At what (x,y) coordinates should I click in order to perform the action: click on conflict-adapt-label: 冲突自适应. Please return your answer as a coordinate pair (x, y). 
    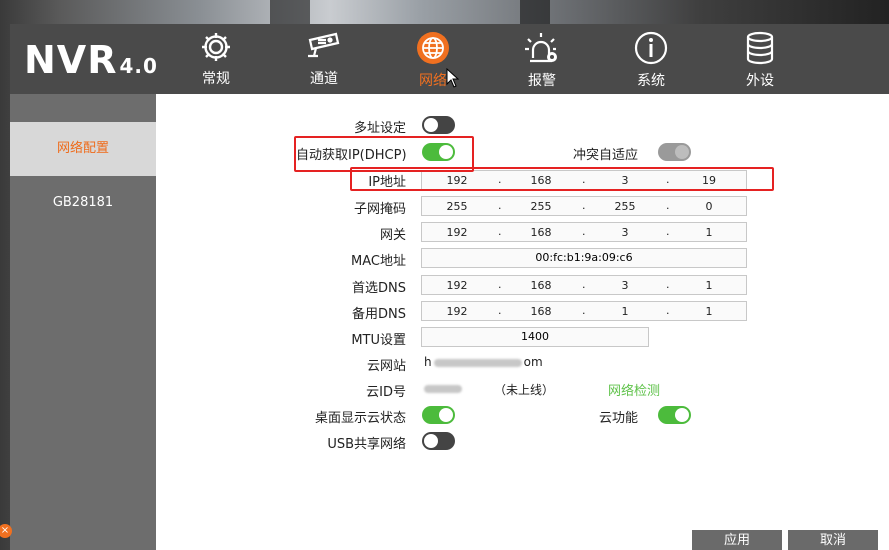
    Looking at the image, I should click on (605, 155).